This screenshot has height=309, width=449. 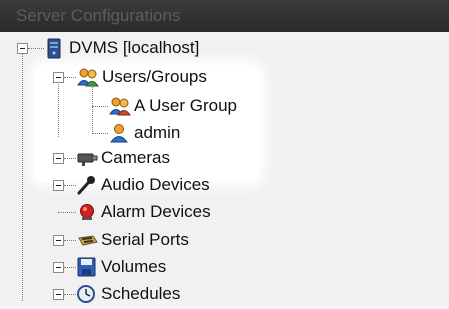 I want to click on tree-node-users-groups: Users/Groups, so click(x=142, y=77).